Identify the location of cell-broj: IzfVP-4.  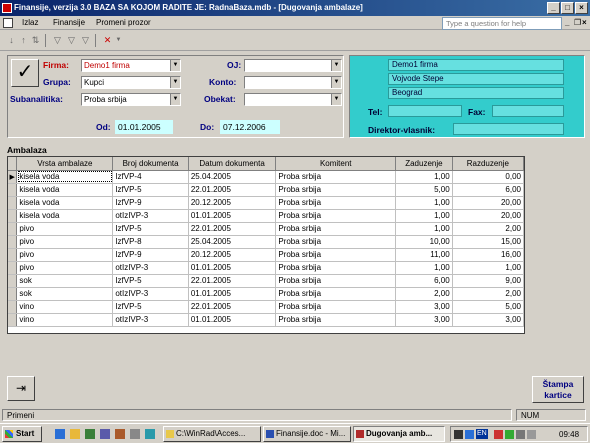
(150, 177).